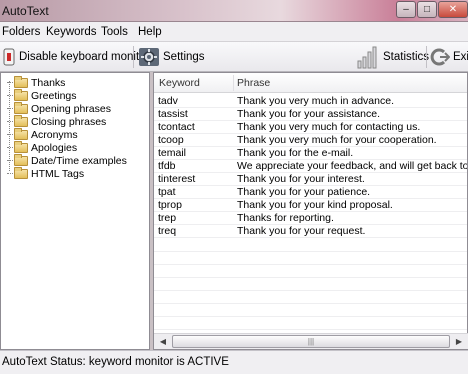 The image size is (468, 374). What do you see at coordinates (304, 192) in the screenshot?
I see `phrase-cell: Thank you for your patience.` at bounding box center [304, 192].